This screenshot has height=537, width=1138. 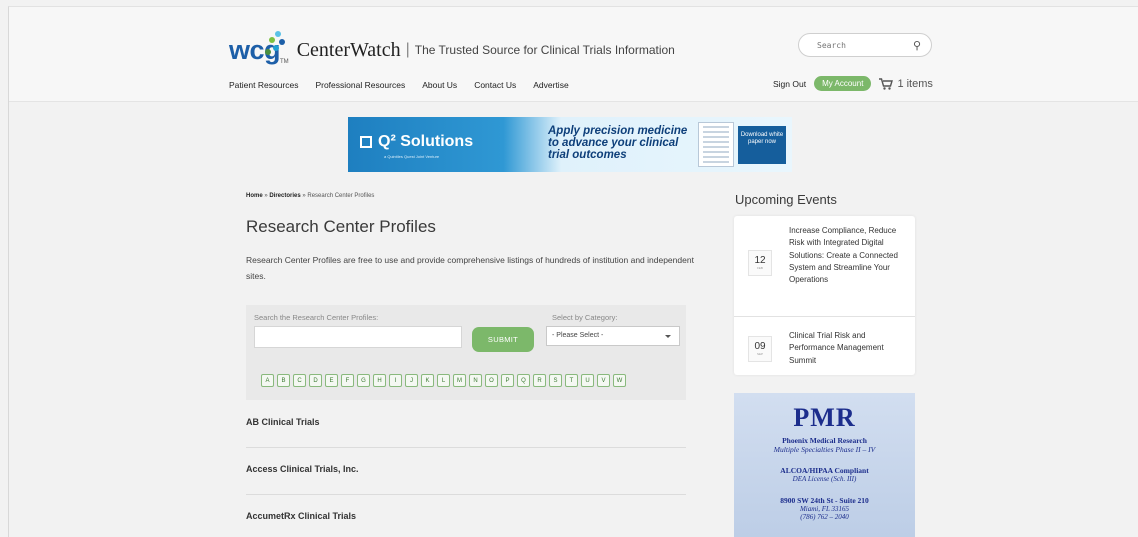 What do you see at coordinates (539, 380) in the screenshot?
I see `letter-filter-r: R` at bounding box center [539, 380].